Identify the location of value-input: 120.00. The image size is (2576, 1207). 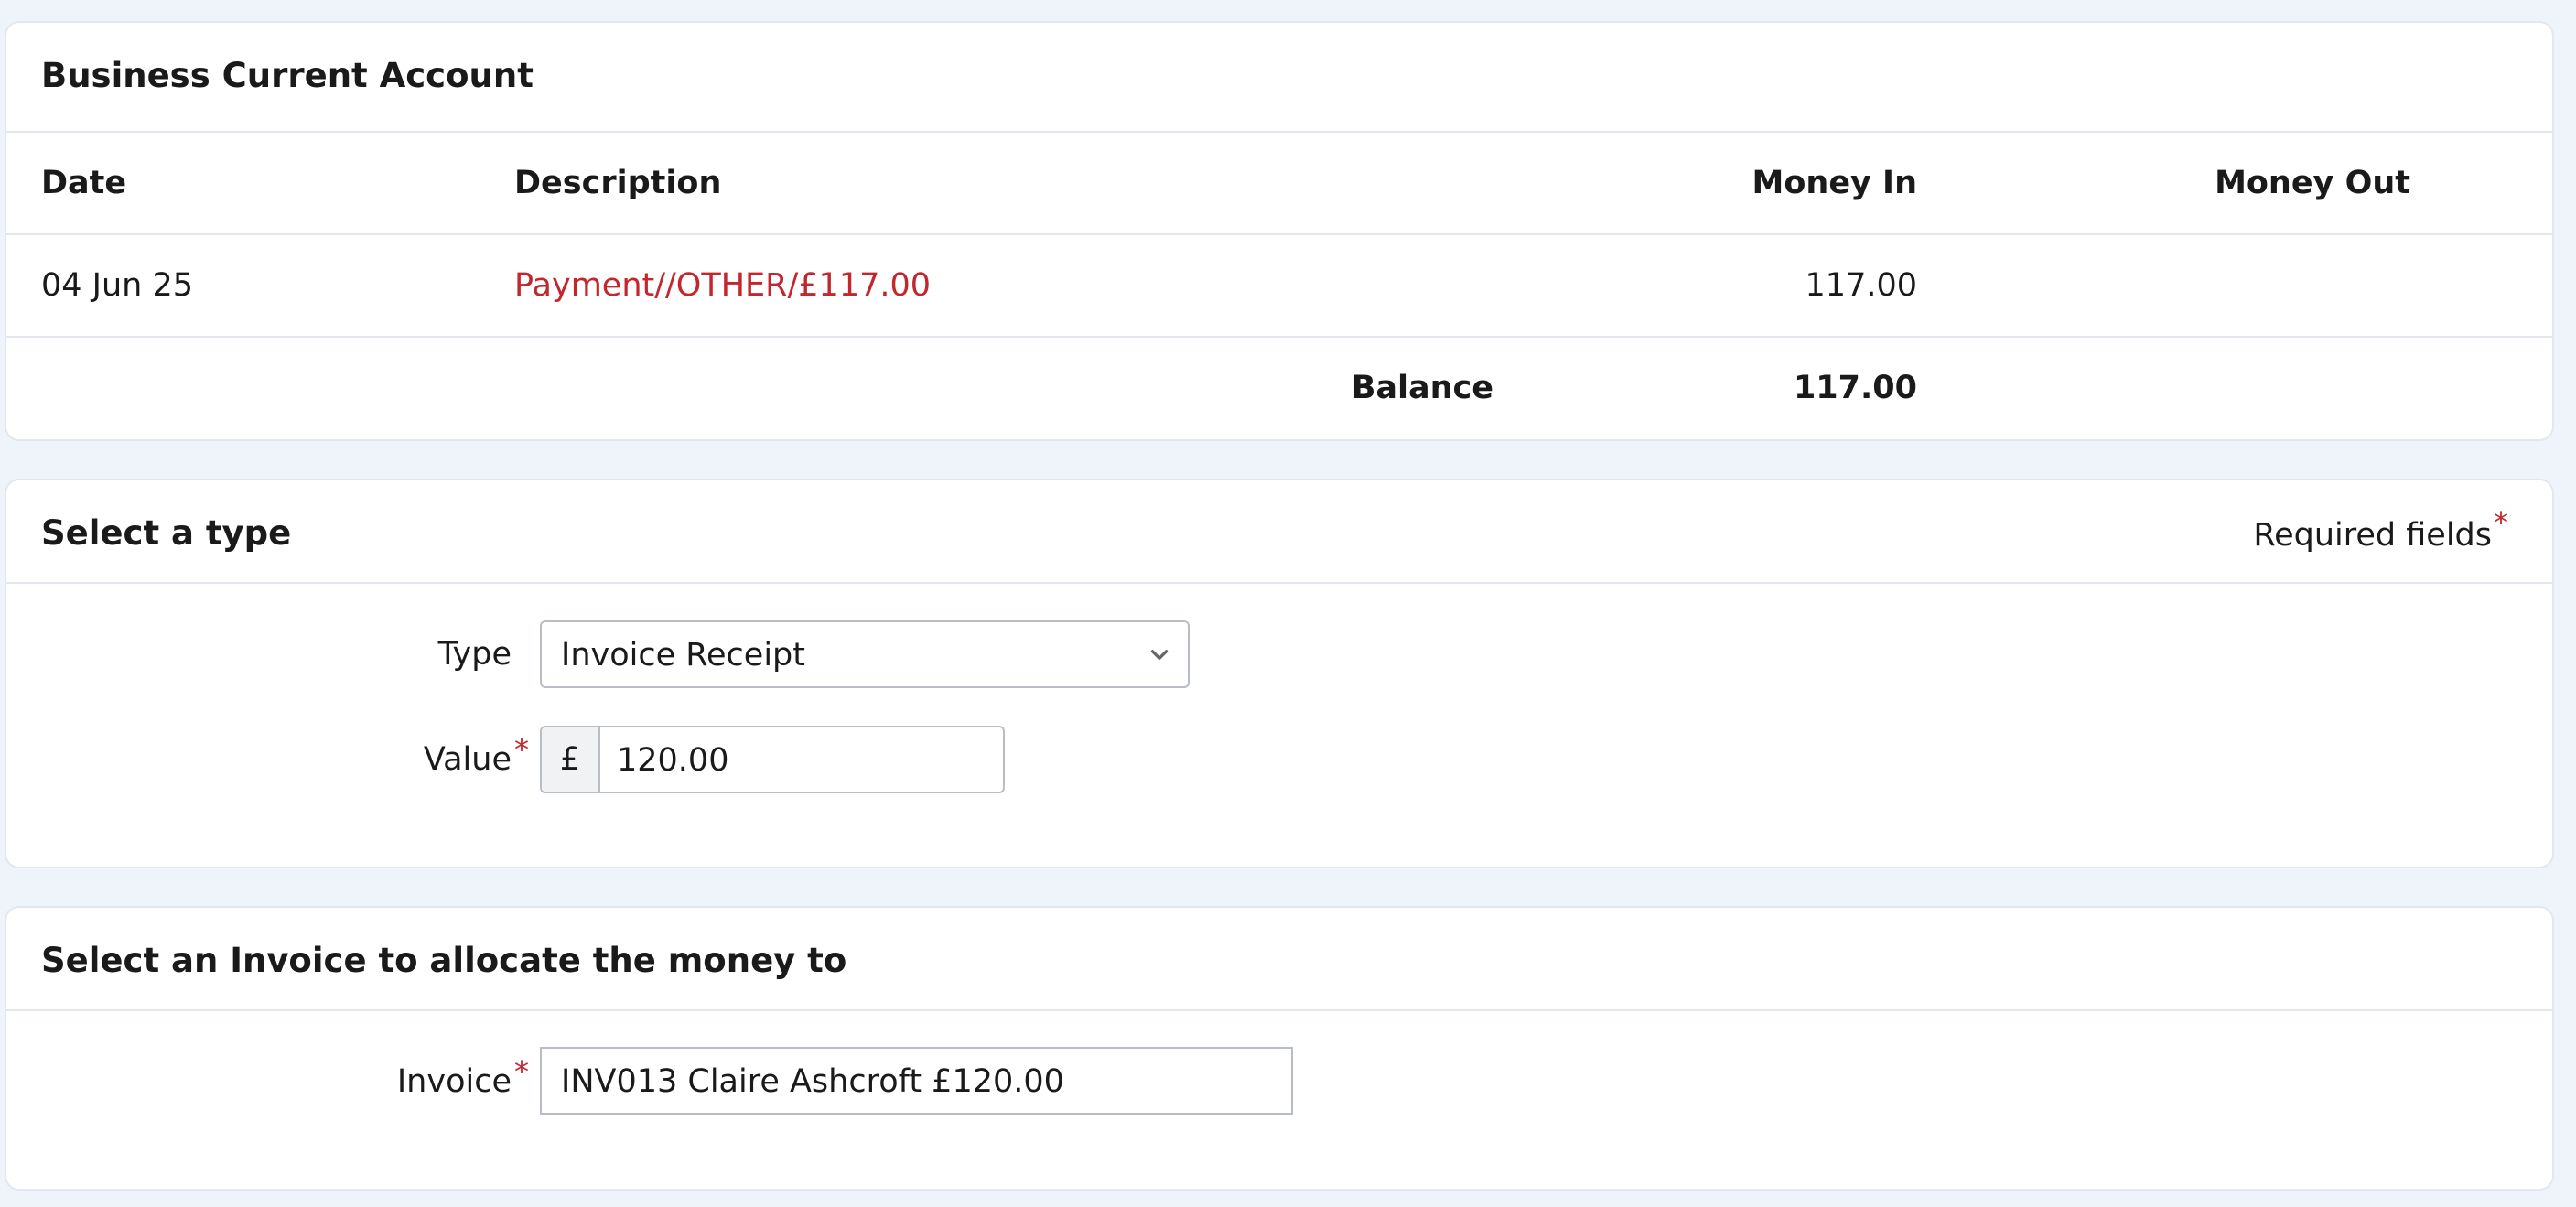
(672, 761).